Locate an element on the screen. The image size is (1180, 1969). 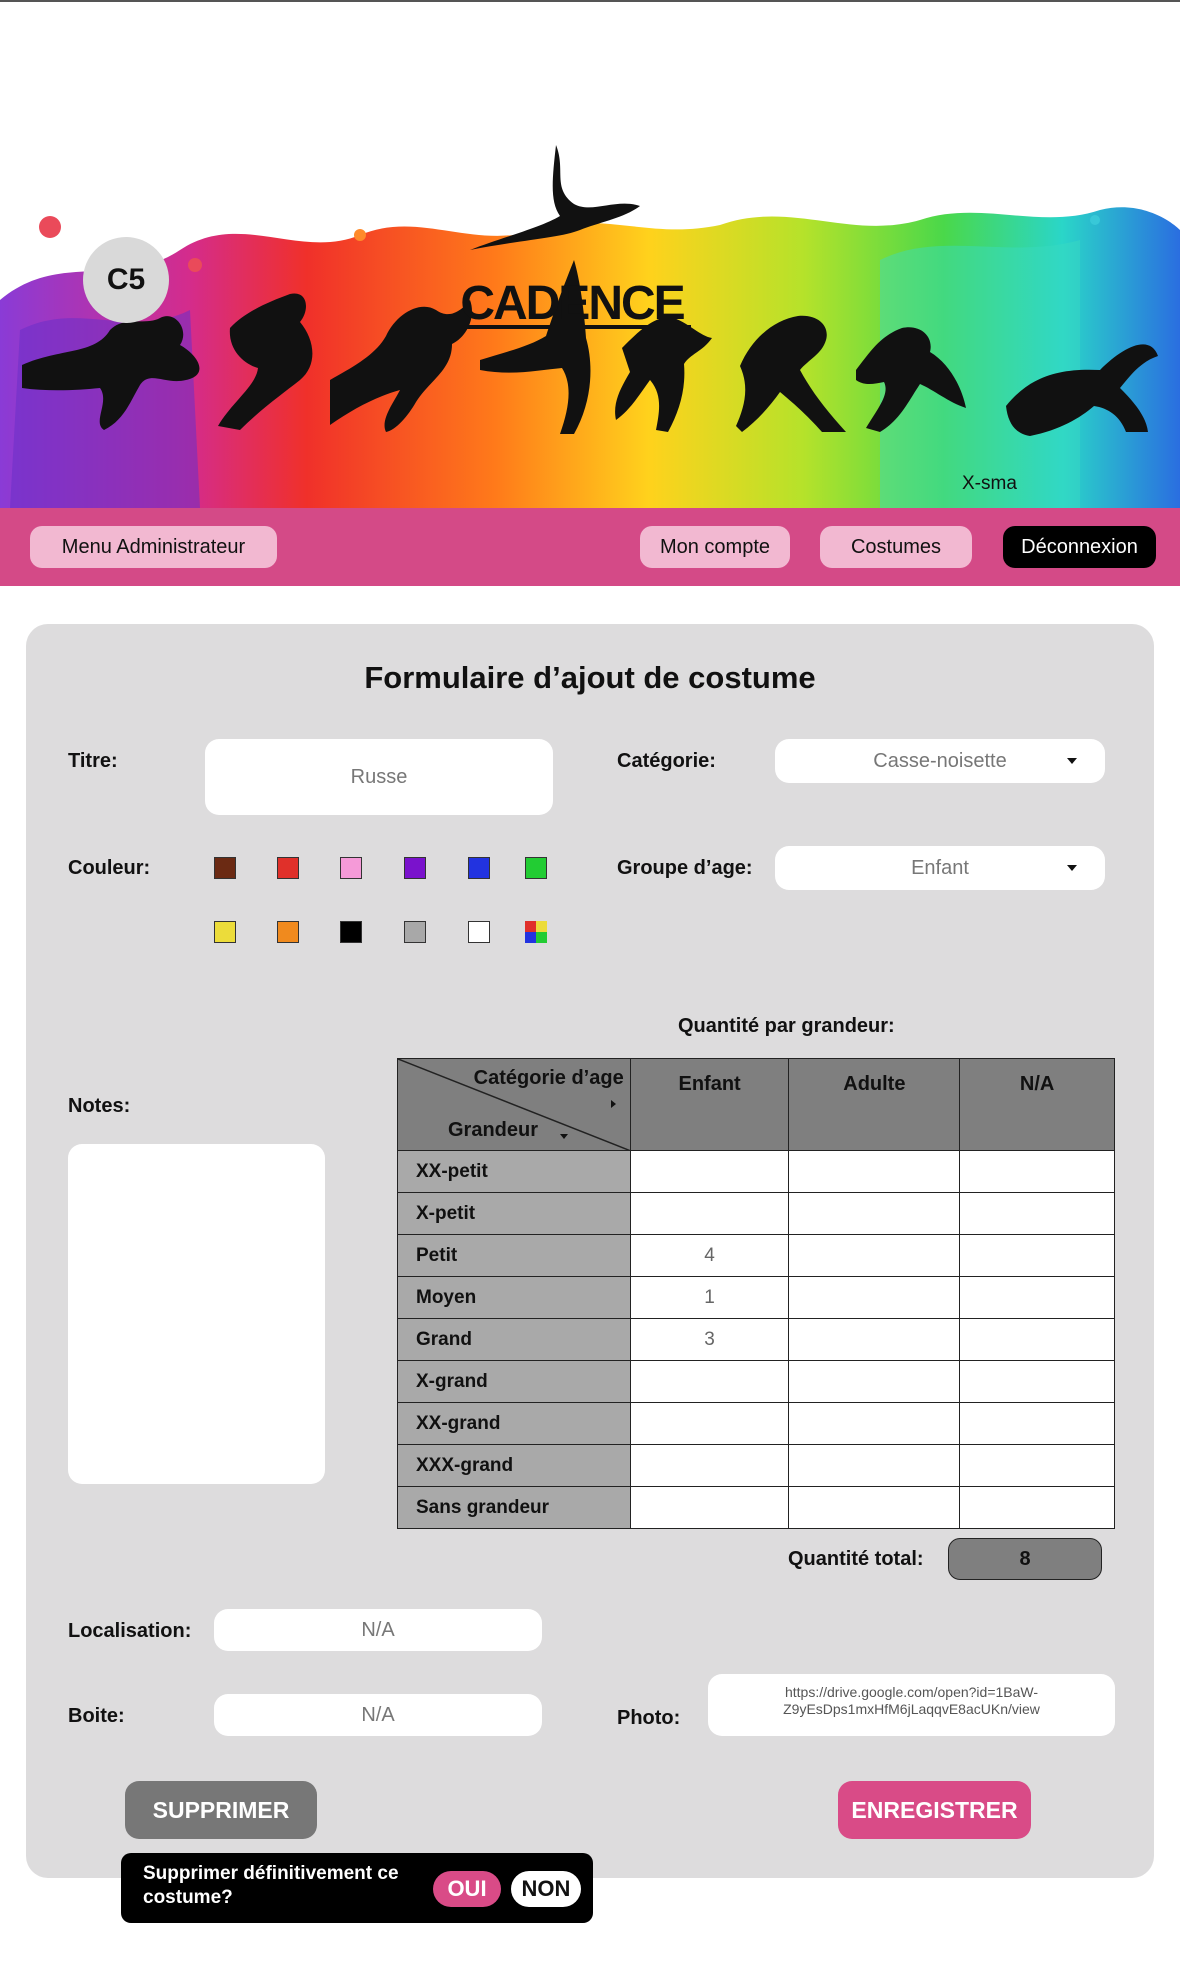
c5-badge: C5 is located at coordinates (126, 280).